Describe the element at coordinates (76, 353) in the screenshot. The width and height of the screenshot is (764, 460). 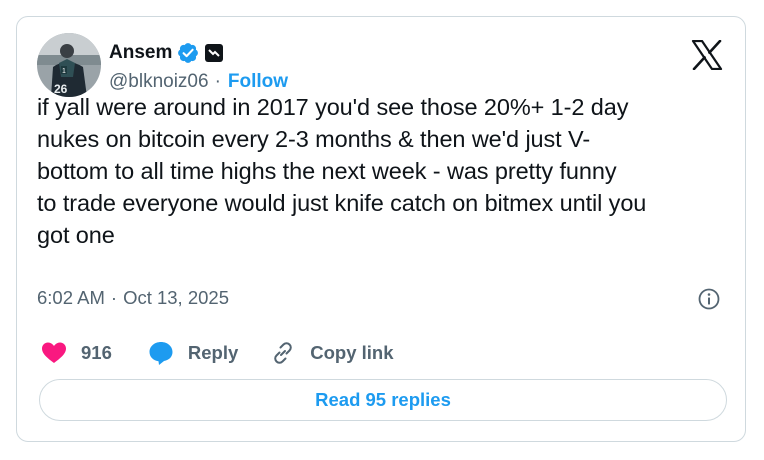
I see `like-button: 916` at that location.